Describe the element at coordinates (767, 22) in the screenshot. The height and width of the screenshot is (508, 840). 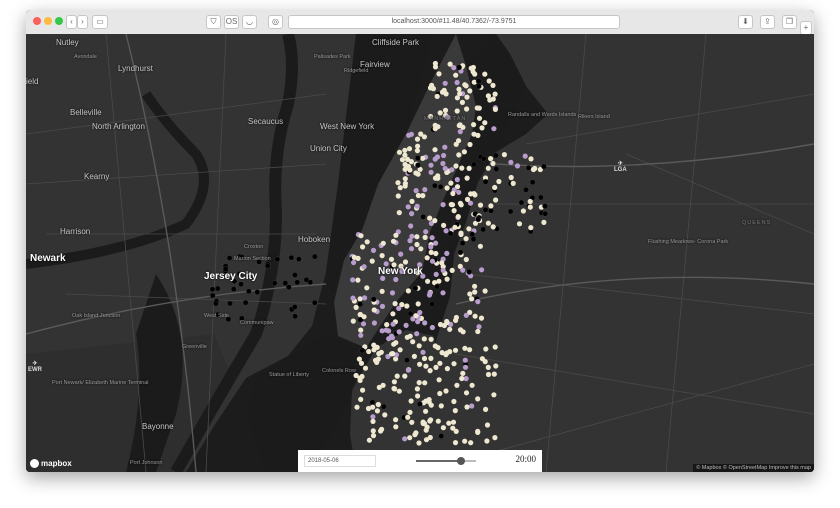
I see `share-icon: ⇪` at that location.